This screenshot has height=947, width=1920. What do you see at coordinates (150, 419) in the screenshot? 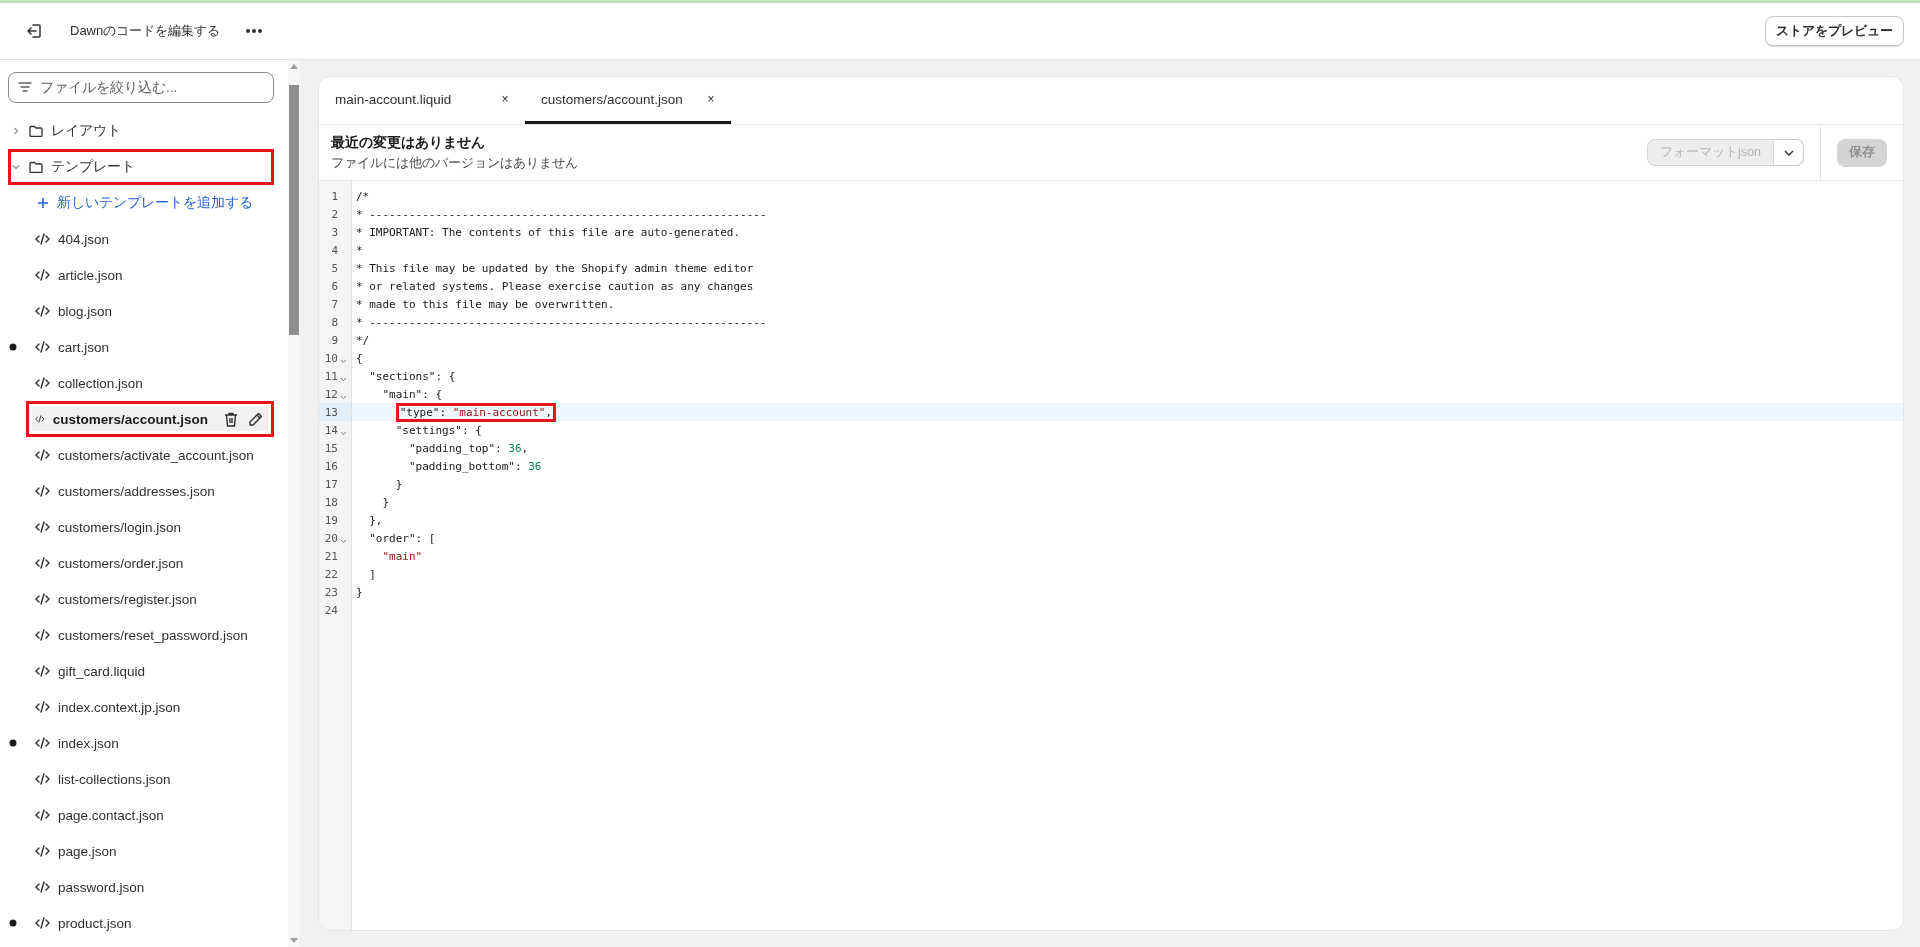
I see `file-item: customers/account.json` at bounding box center [150, 419].